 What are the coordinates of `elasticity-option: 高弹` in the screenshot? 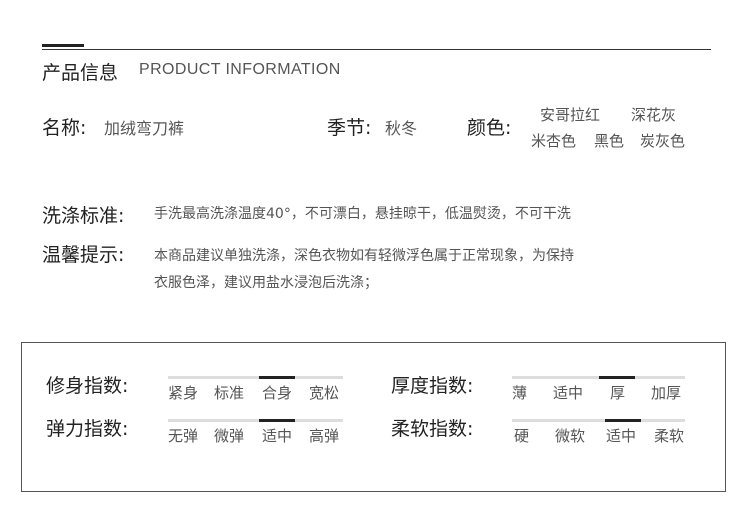 It's located at (324, 436).